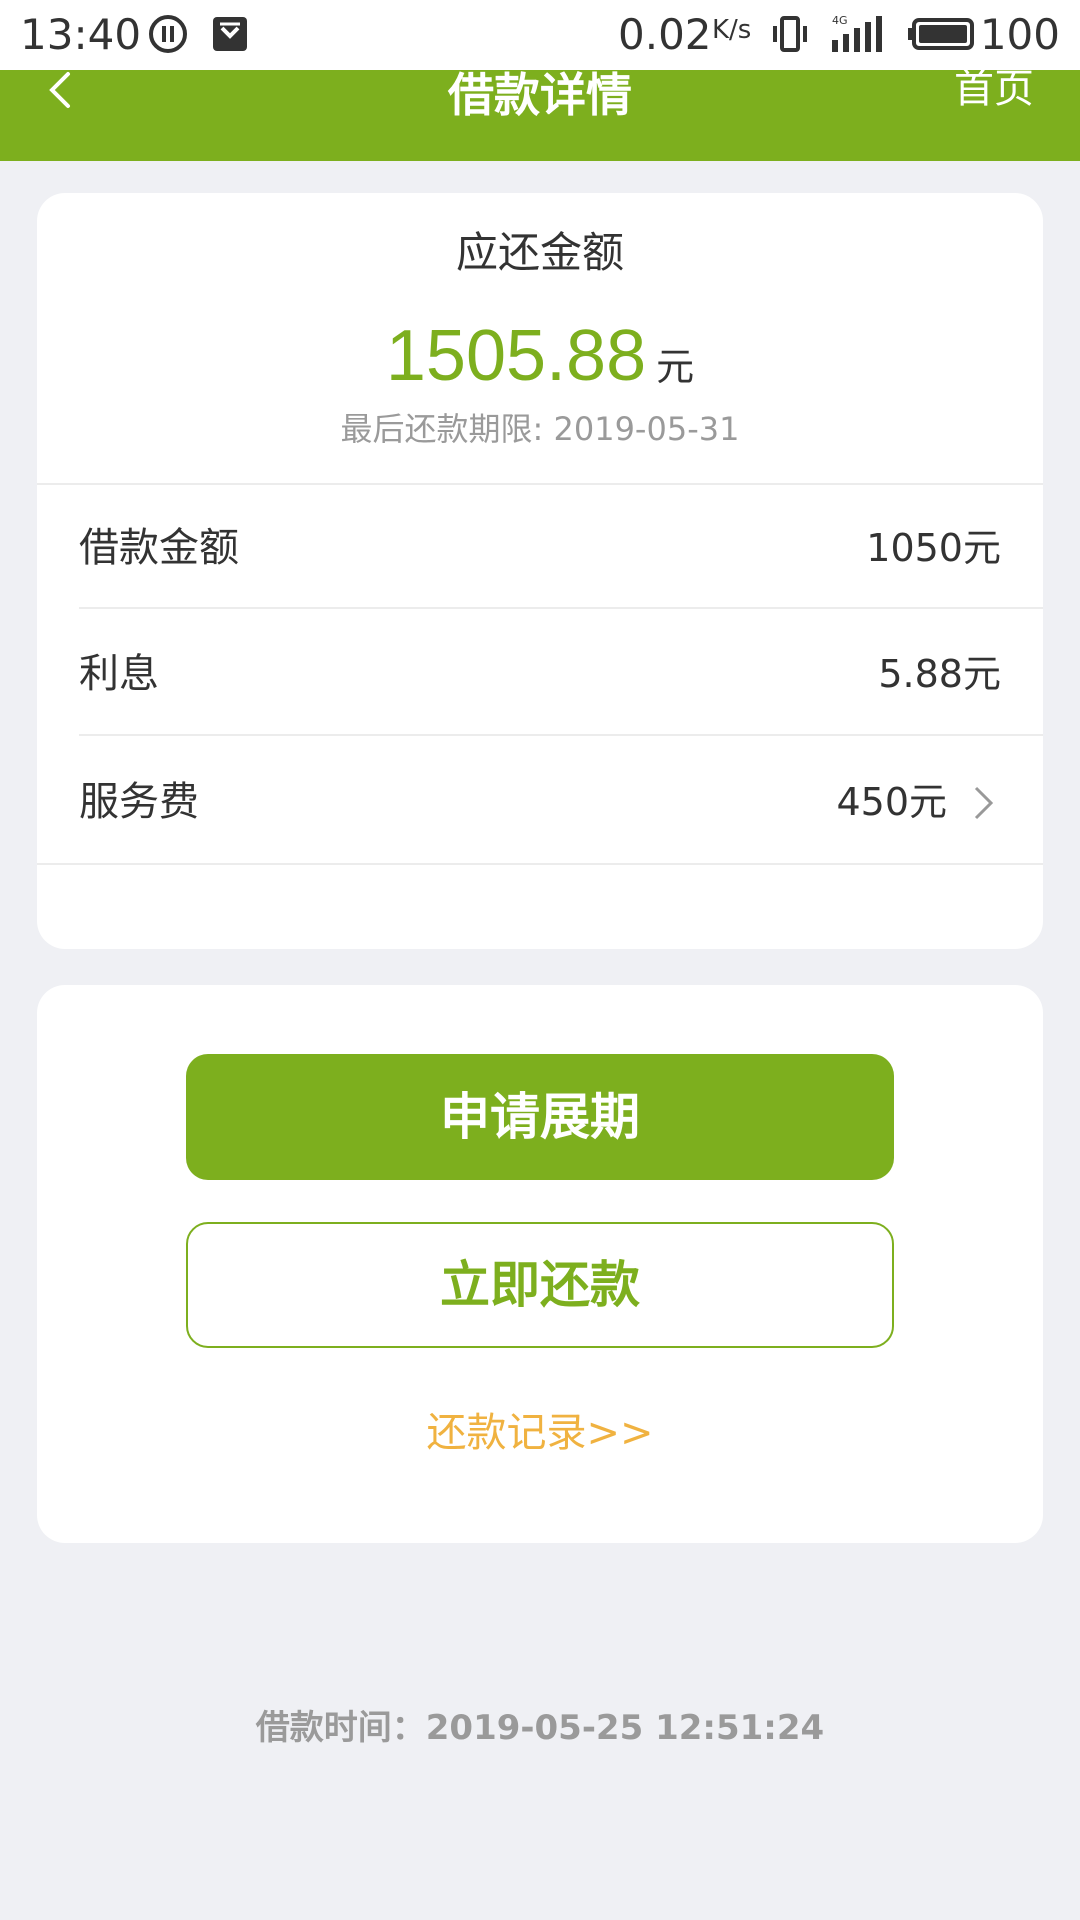 The height and width of the screenshot is (1920, 1080). I want to click on detail-label: 利息, so click(119, 674).